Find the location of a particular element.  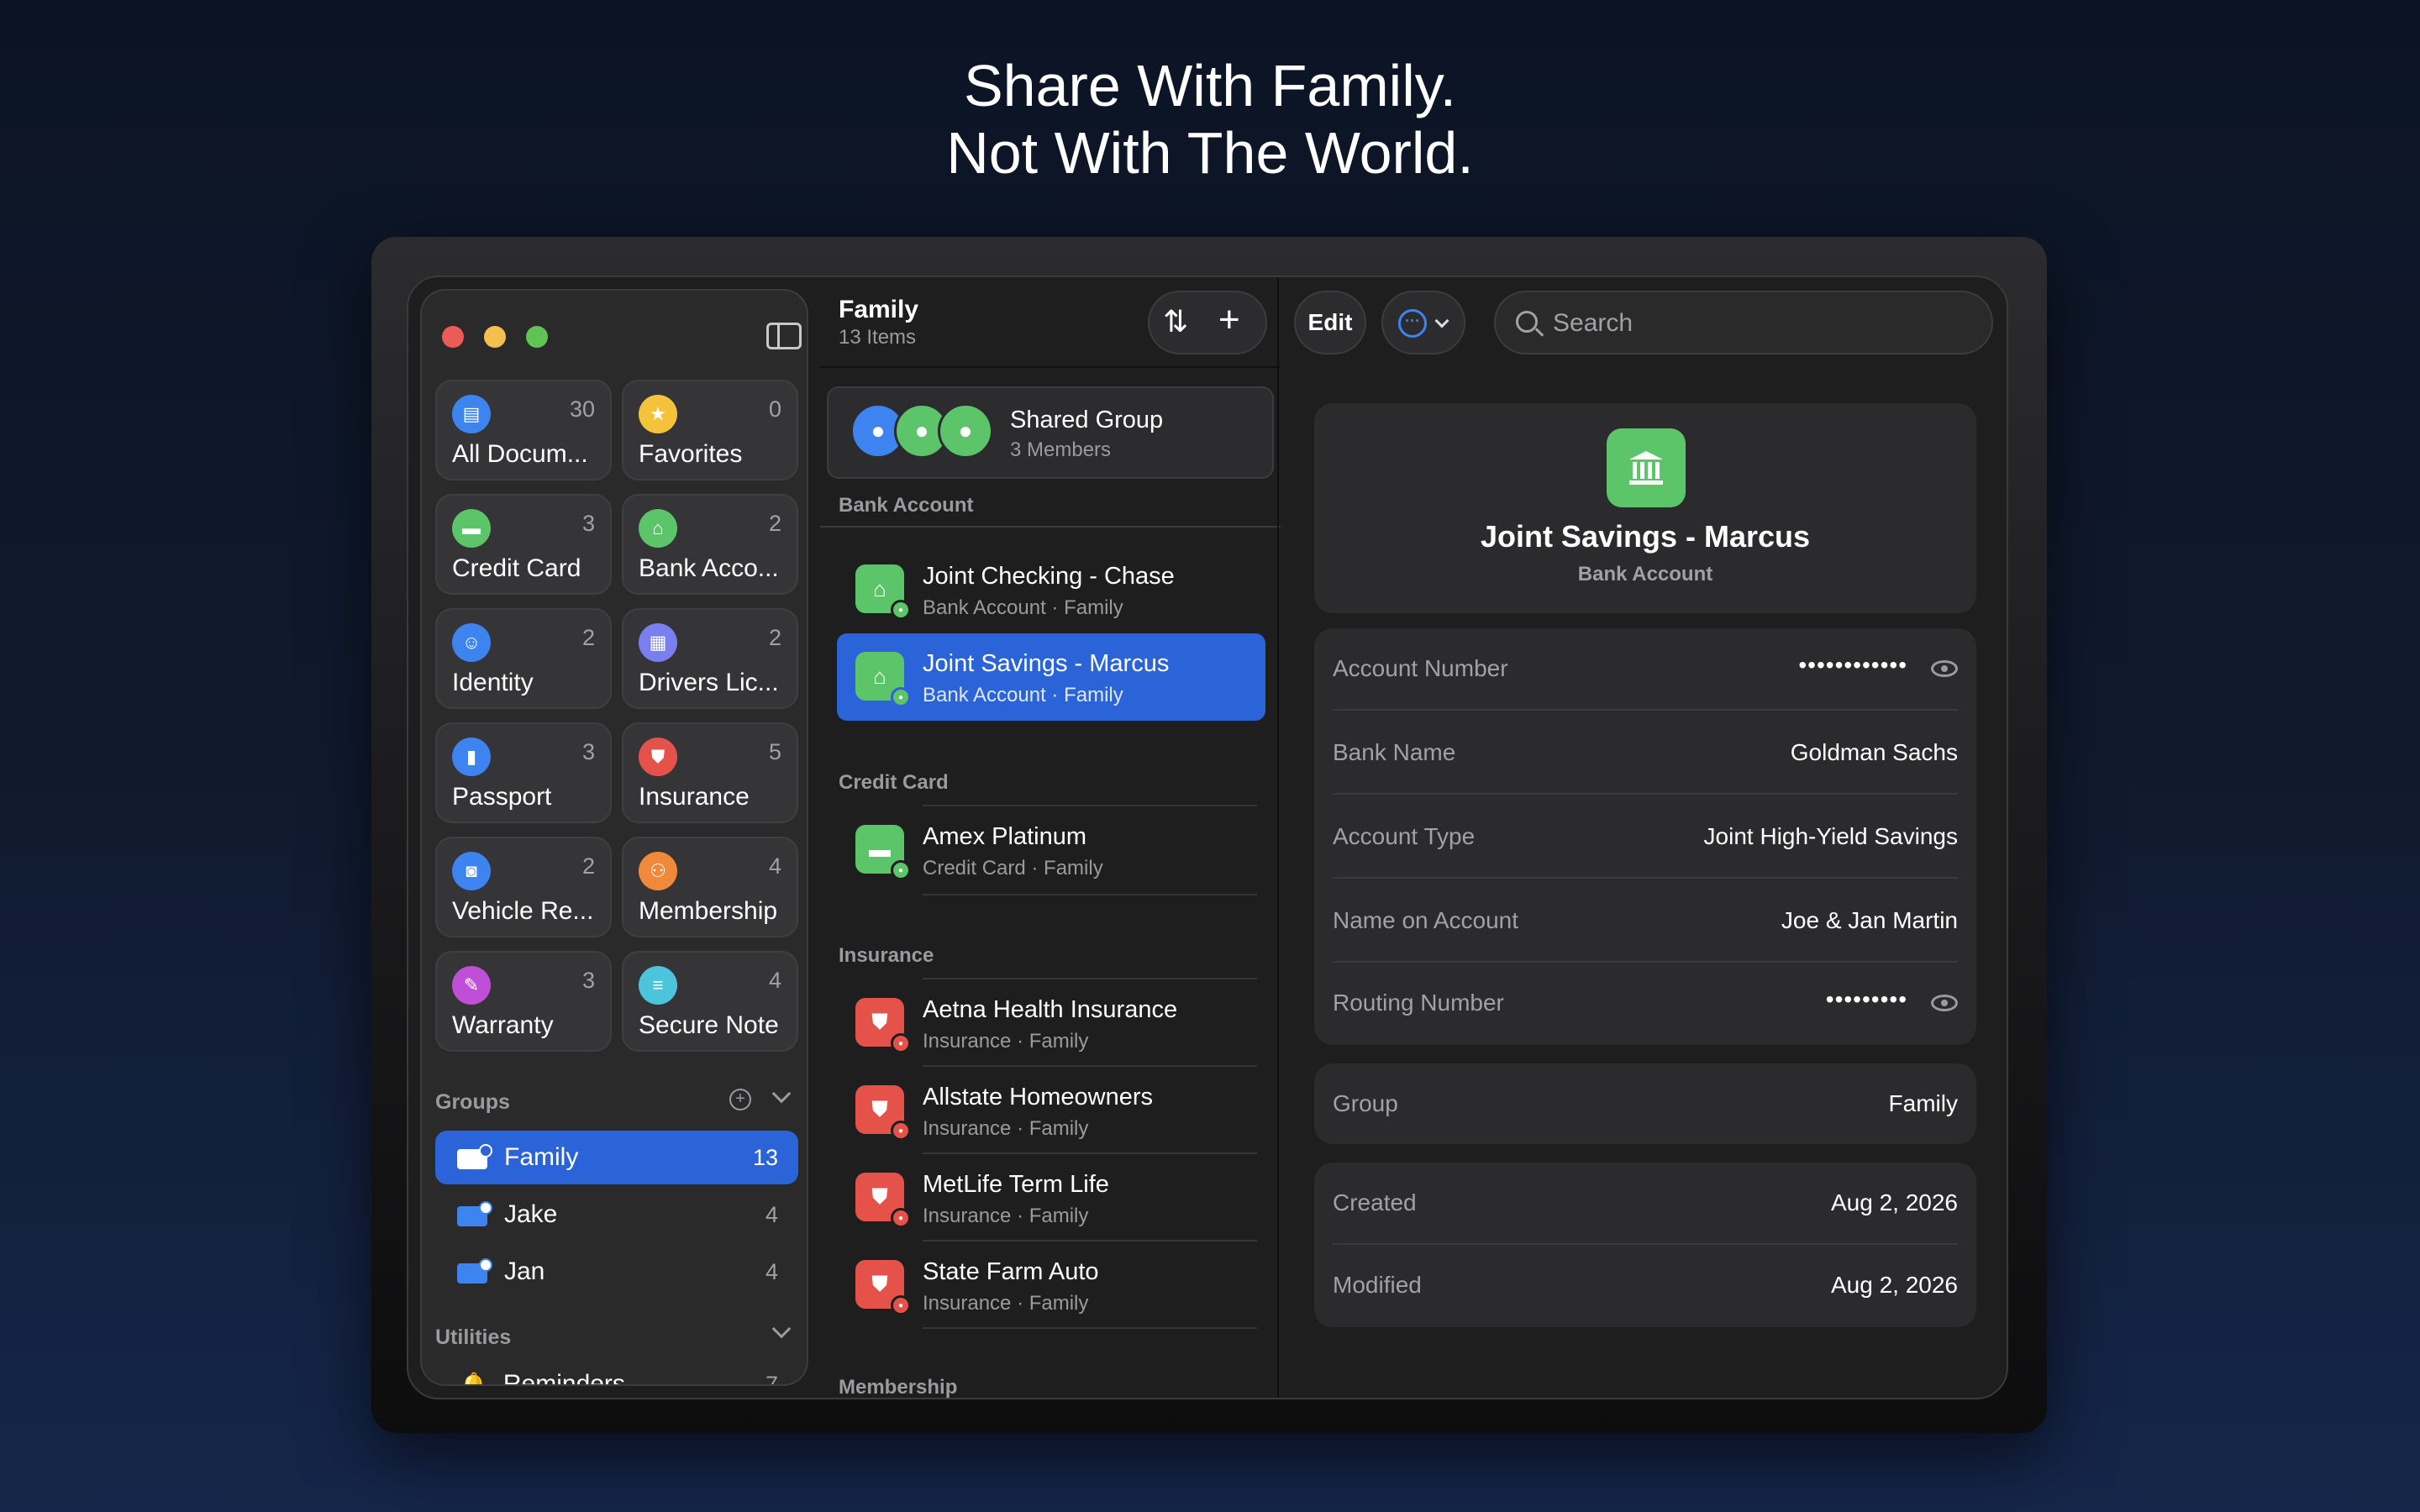

field-label: Account Number is located at coordinates (1420, 668).